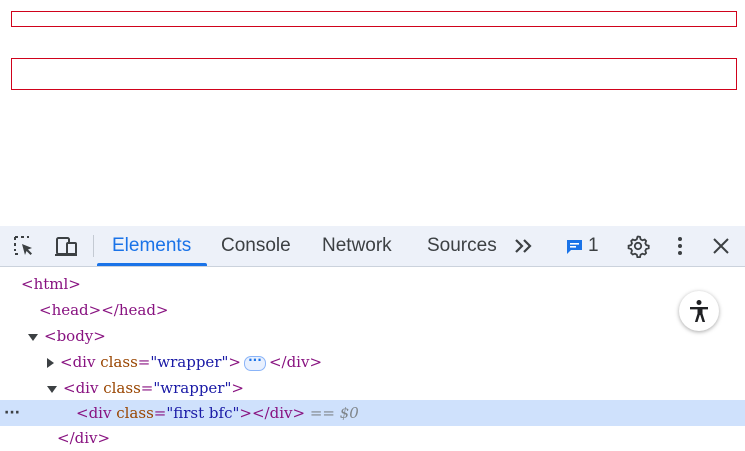 The width and height of the screenshot is (745, 451). What do you see at coordinates (574, 246) in the screenshot?
I see `issues-icon` at bounding box center [574, 246].